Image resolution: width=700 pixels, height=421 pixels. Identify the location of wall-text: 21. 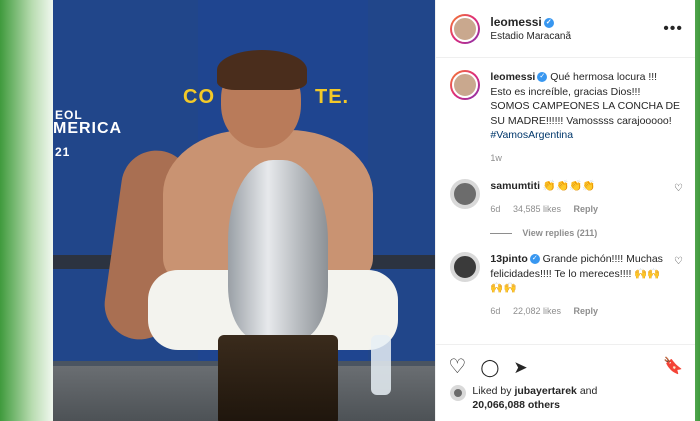
(63, 152).